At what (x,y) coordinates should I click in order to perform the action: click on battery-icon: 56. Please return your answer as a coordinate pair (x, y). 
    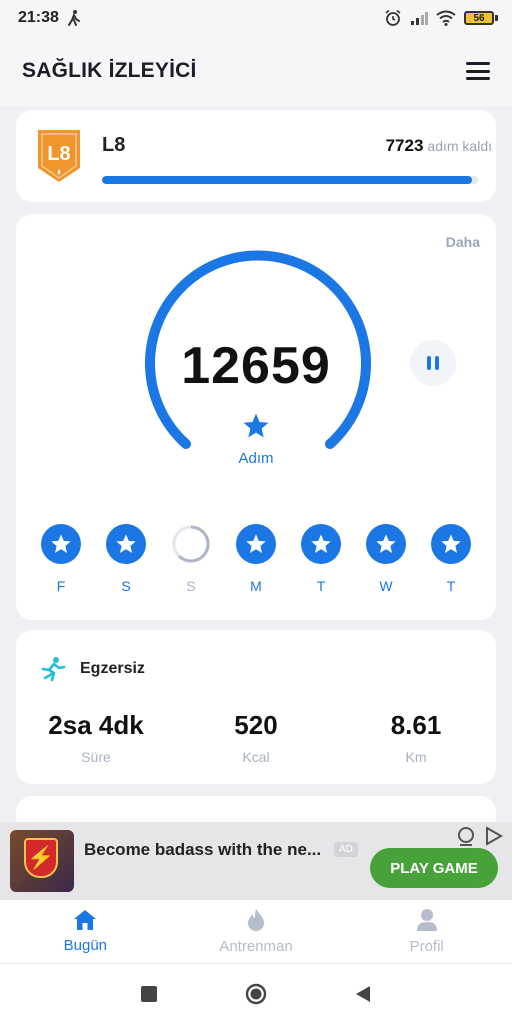
    Looking at the image, I should click on (481, 18).